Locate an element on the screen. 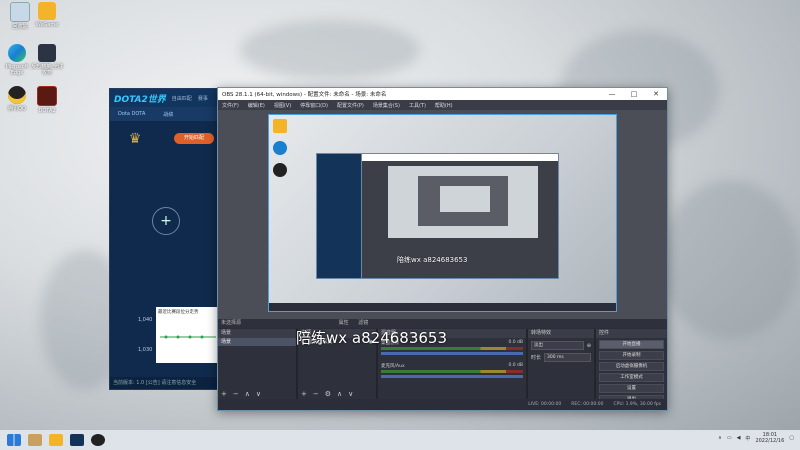 The height and width of the screenshot is (450, 800). desktop-icon-label: 反恐精英:全球攻势 is located at coordinates (47, 70).